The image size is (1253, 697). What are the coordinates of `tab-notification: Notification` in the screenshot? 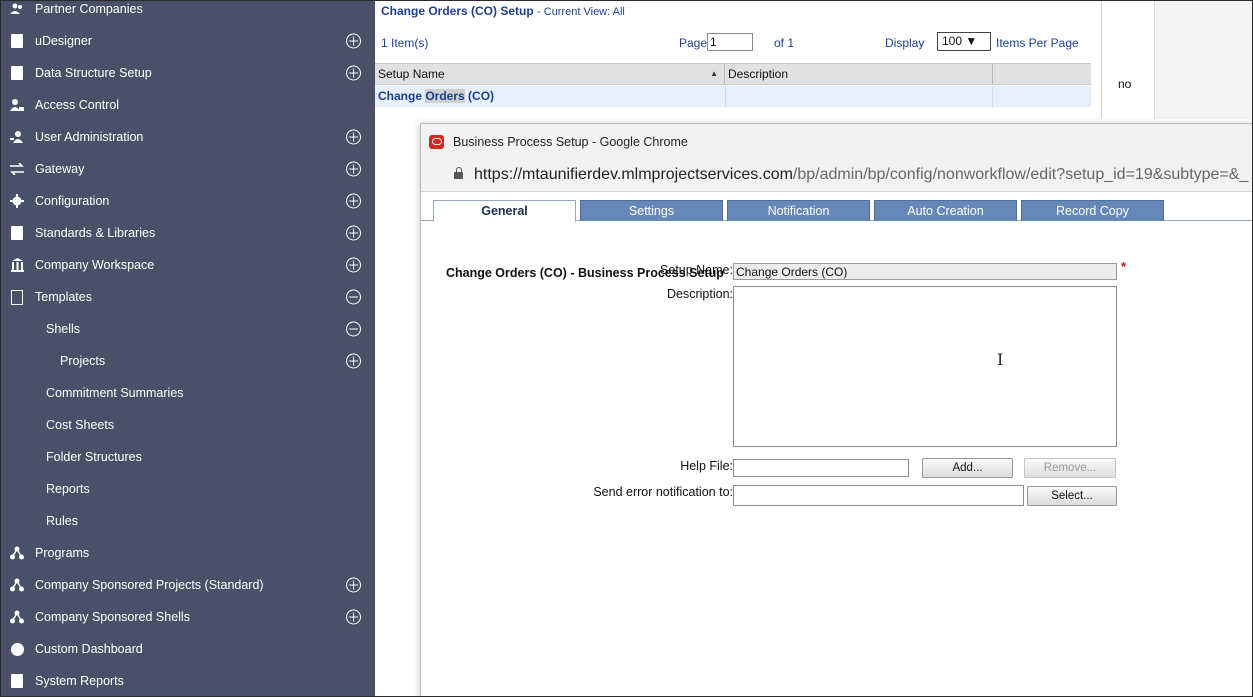 It's located at (798, 210).